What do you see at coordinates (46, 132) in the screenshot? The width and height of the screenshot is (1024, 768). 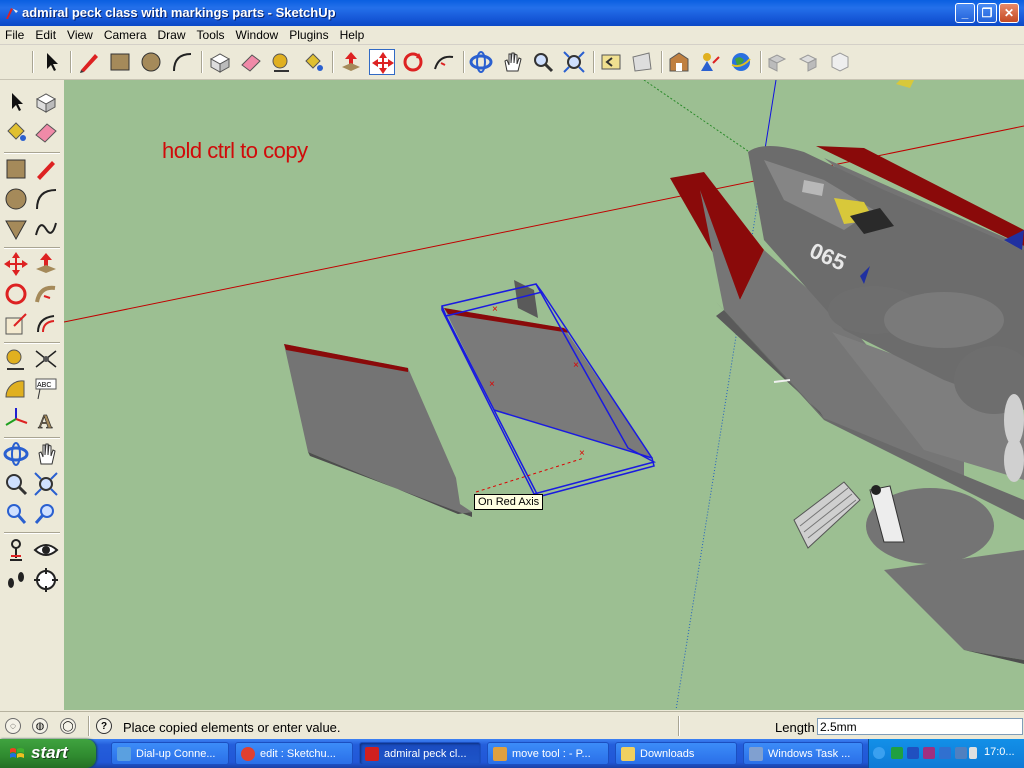 I see `left-eraser-tool` at bounding box center [46, 132].